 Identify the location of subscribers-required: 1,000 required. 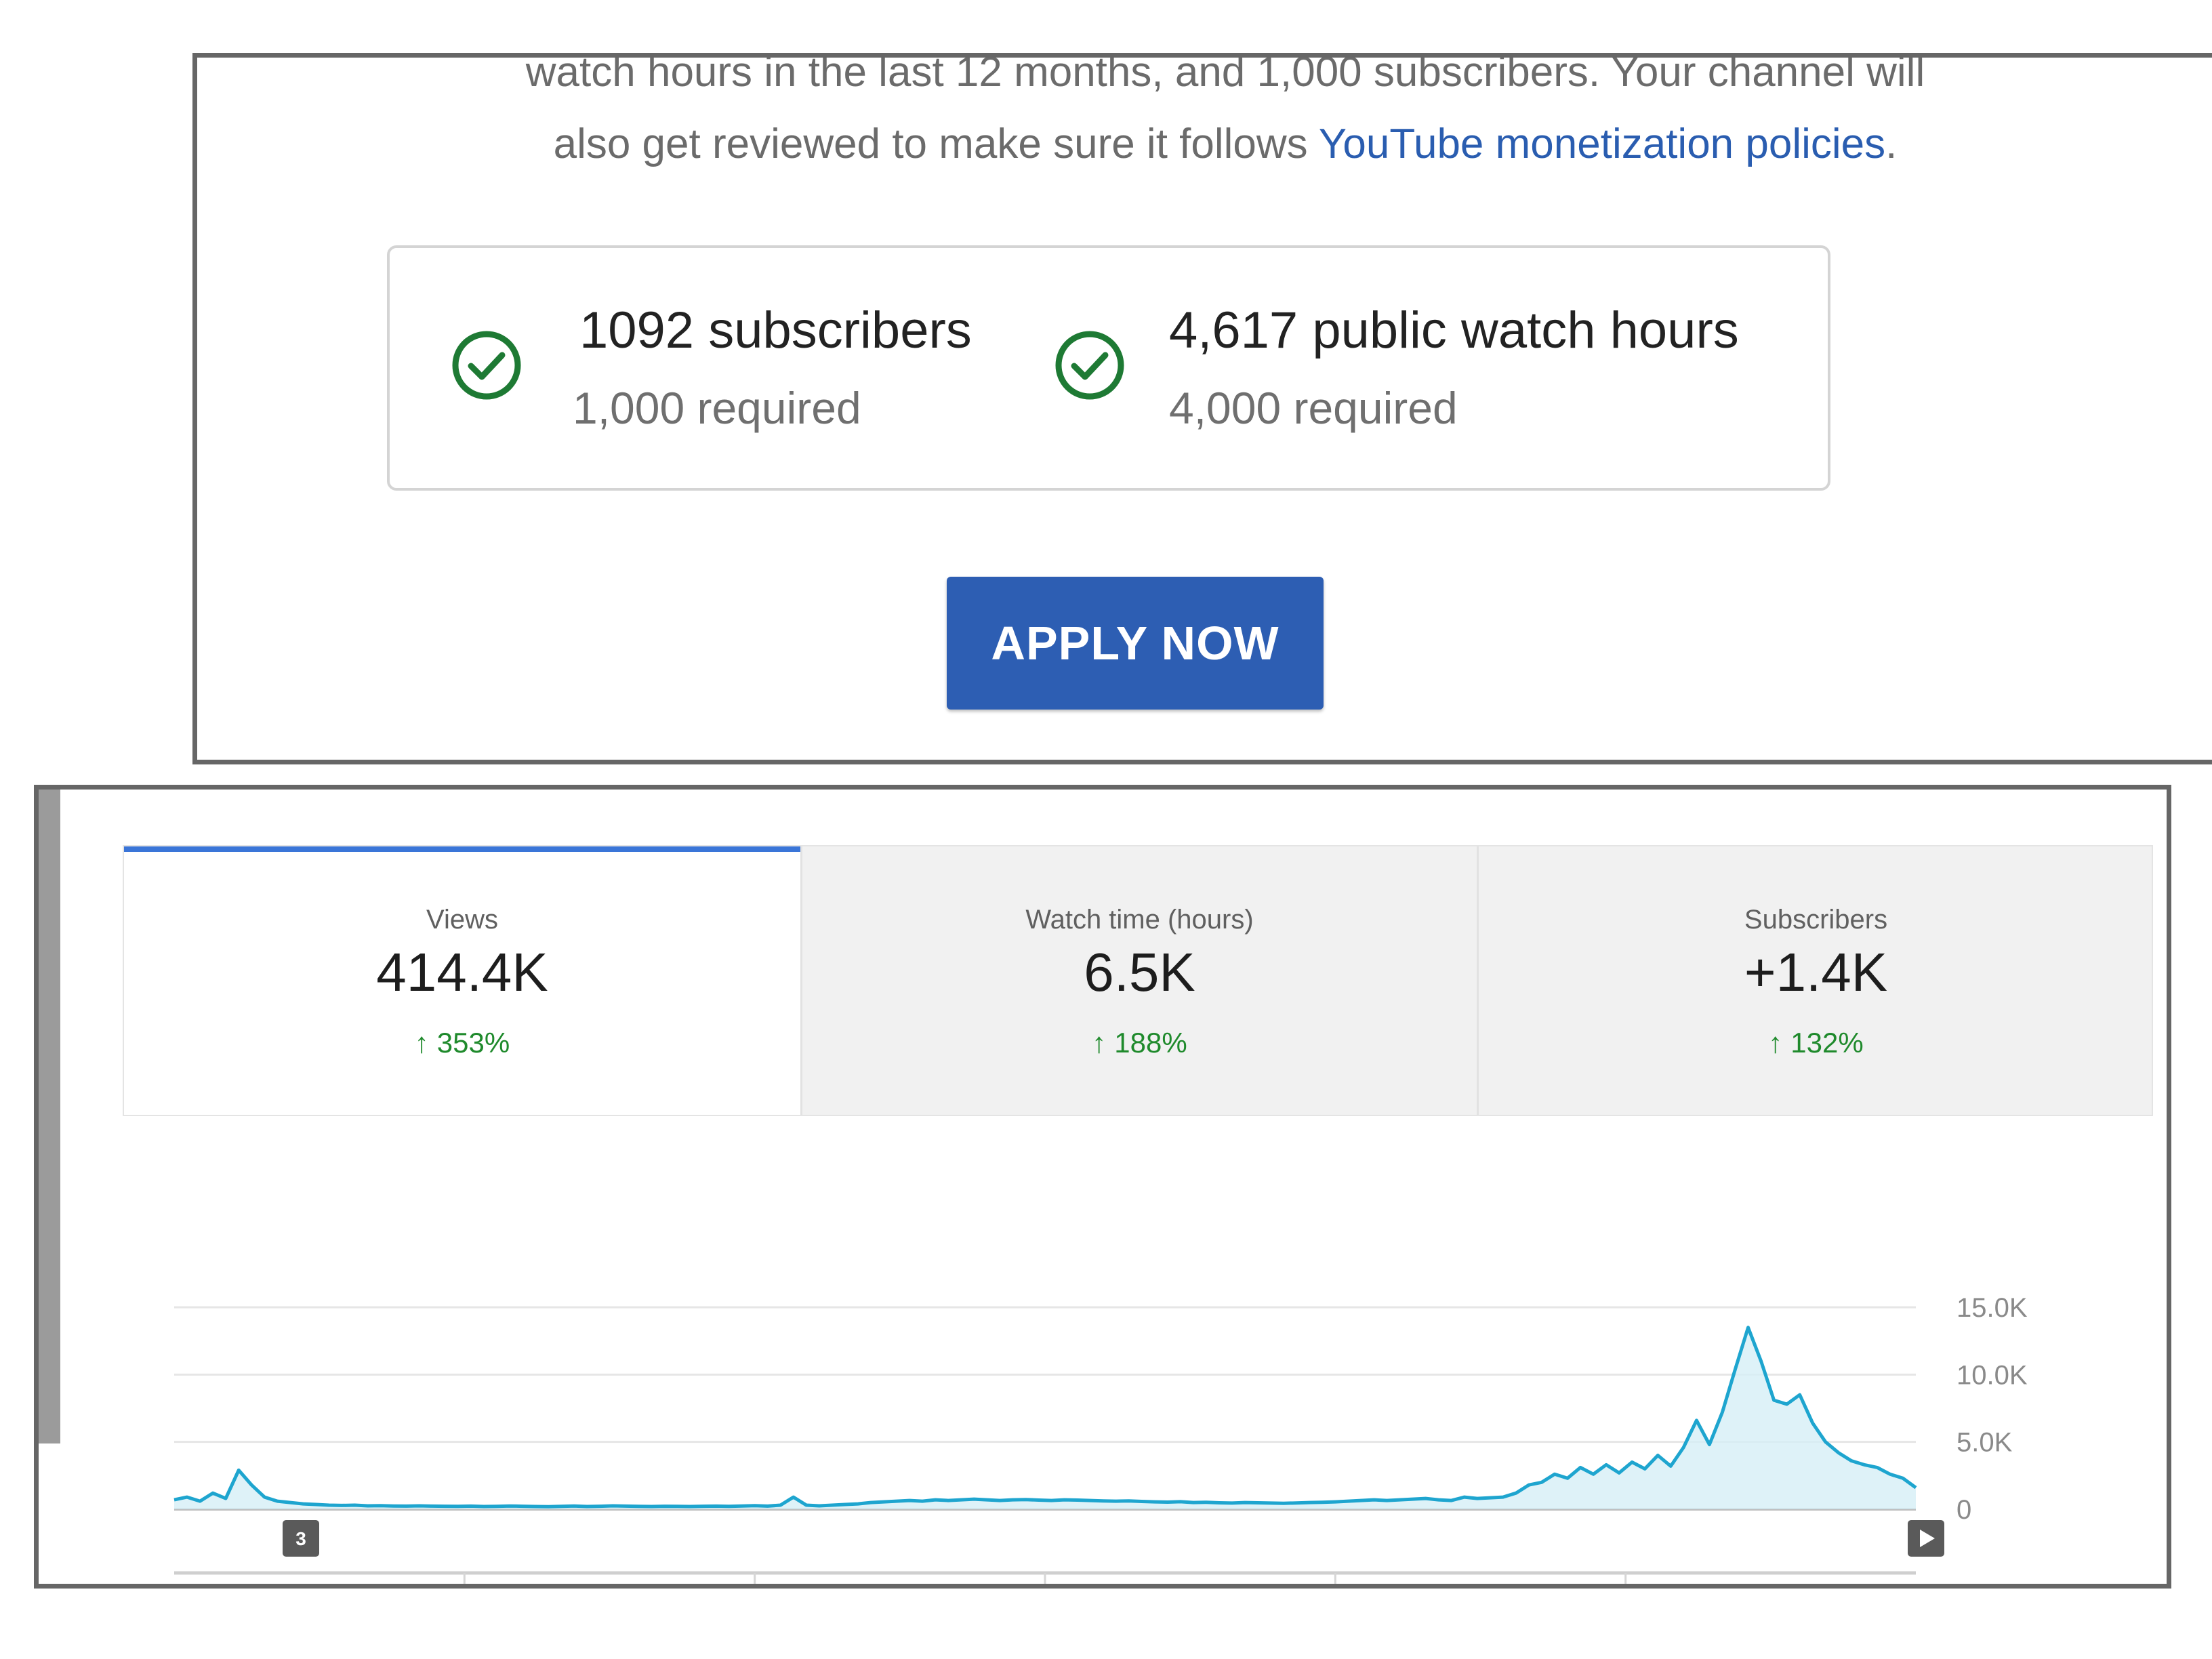
(717, 408).